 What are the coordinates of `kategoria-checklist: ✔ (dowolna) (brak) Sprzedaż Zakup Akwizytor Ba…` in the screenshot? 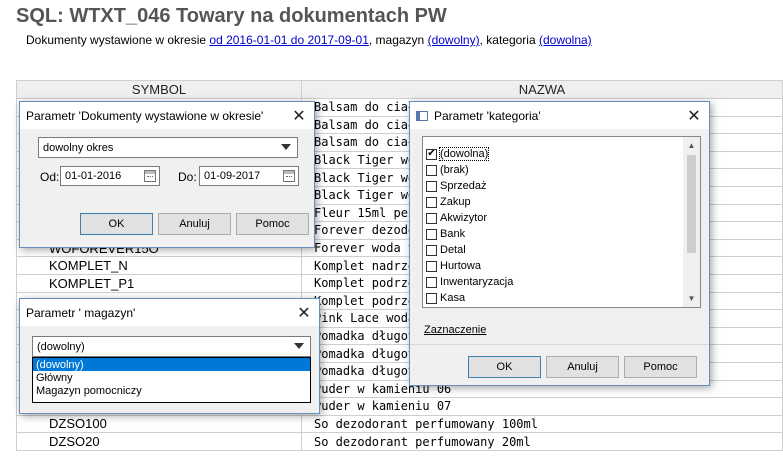 It's located at (561, 222).